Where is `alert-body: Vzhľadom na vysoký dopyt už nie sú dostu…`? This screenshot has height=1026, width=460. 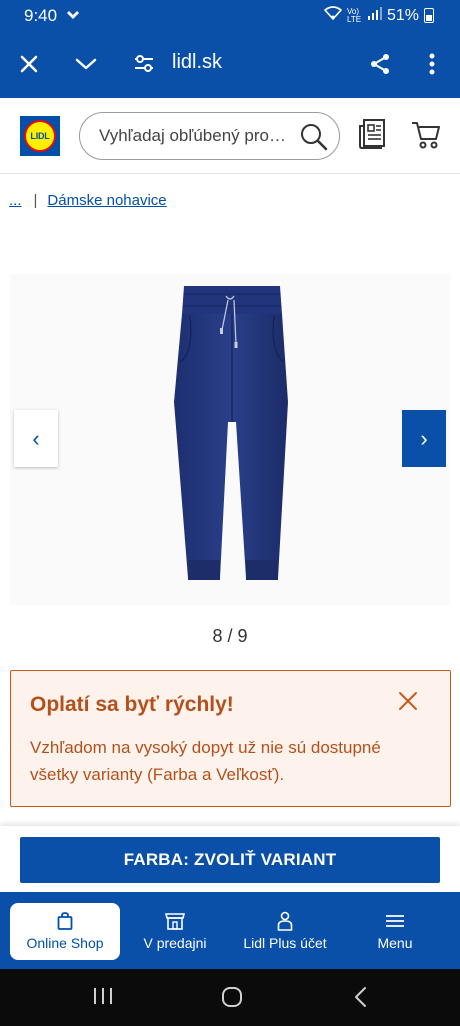 alert-body: Vzhľadom na vysoký dopyt už nie sú dostu… is located at coordinates (205, 761).